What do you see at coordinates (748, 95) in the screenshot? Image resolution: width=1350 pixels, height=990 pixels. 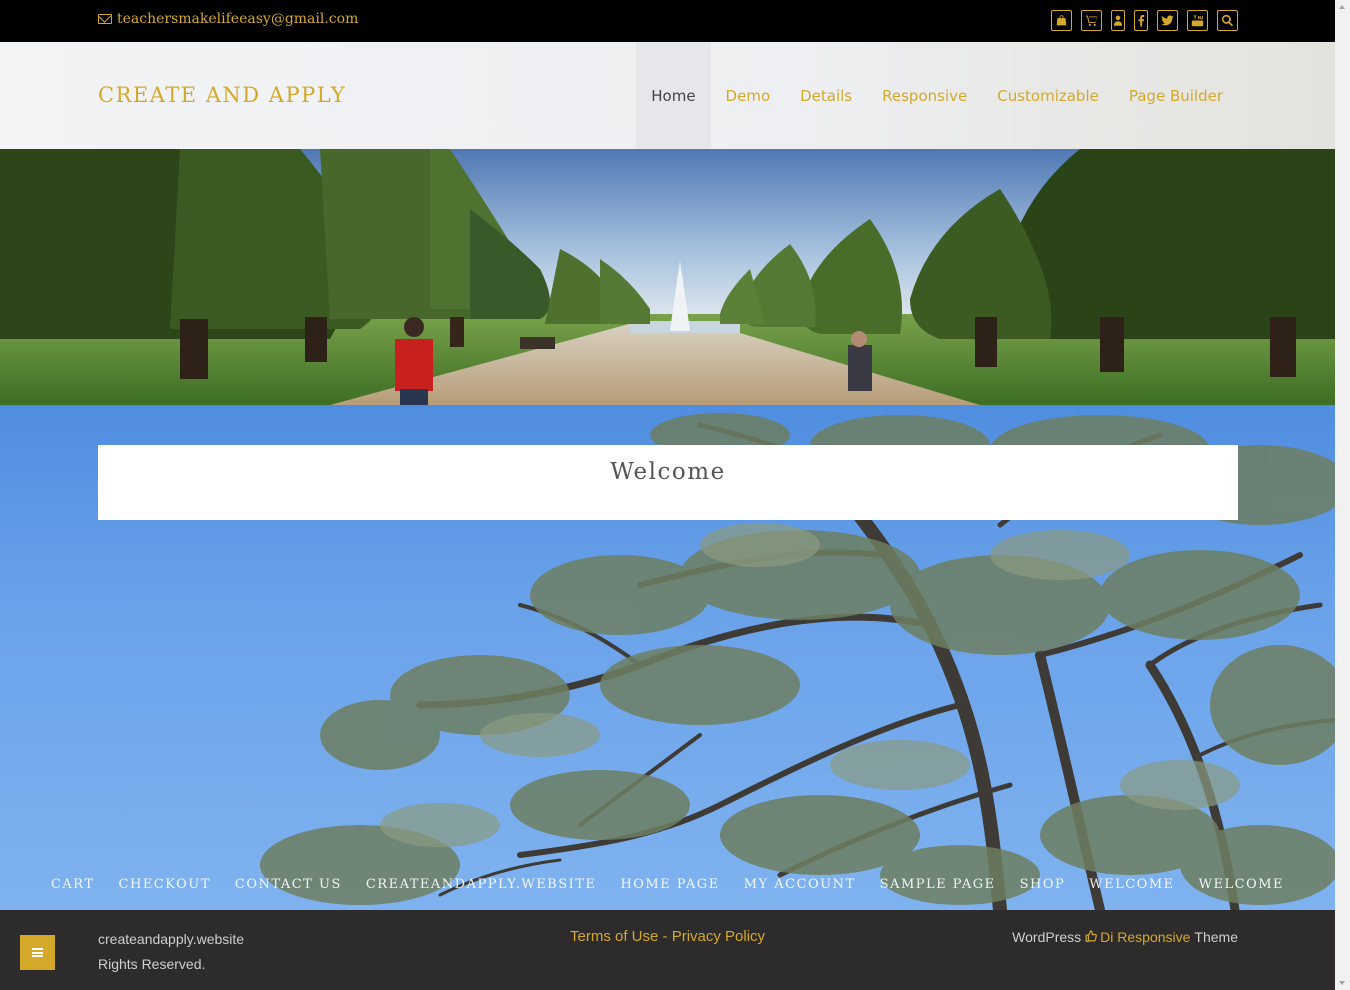 I see `nav-item-demo: Demo` at bounding box center [748, 95].